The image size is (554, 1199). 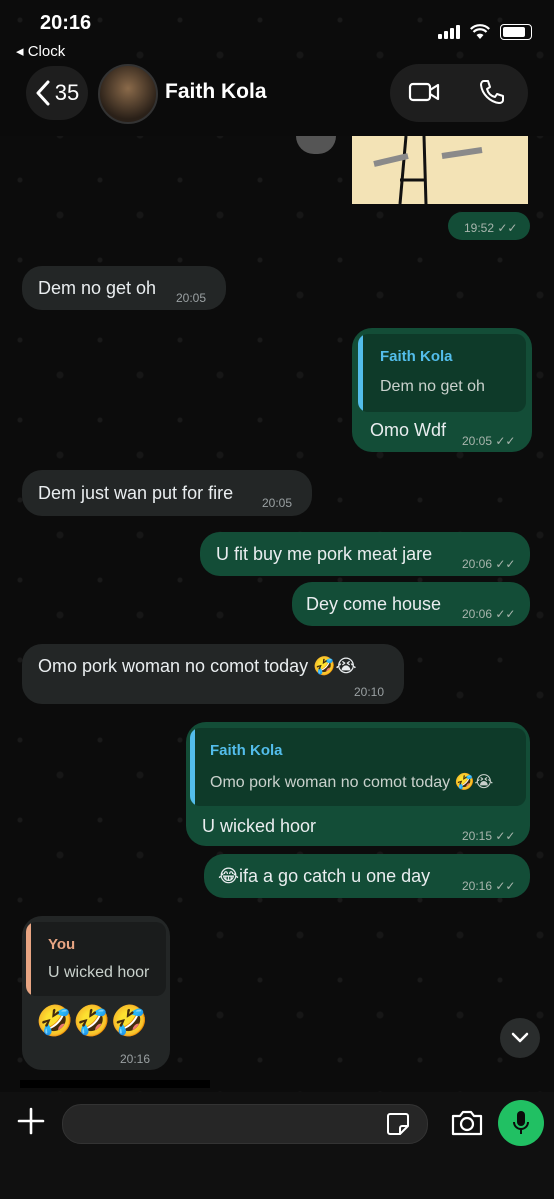 I want to click on chevron-left-icon, so click(x=43, y=93).